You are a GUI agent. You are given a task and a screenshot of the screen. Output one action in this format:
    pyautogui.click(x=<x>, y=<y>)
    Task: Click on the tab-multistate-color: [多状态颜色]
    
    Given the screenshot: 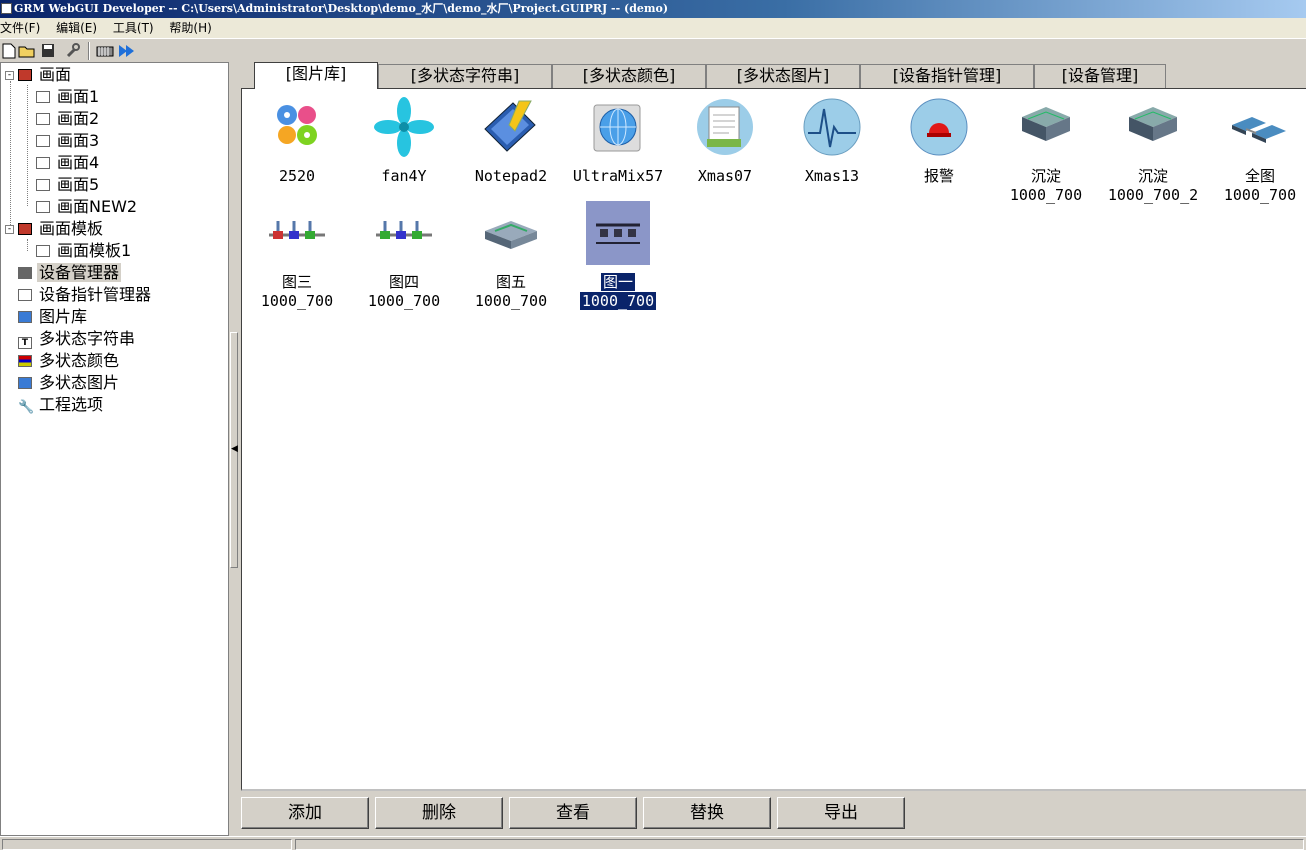 What is the action you would take?
    pyautogui.click(x=629, y=76)
    